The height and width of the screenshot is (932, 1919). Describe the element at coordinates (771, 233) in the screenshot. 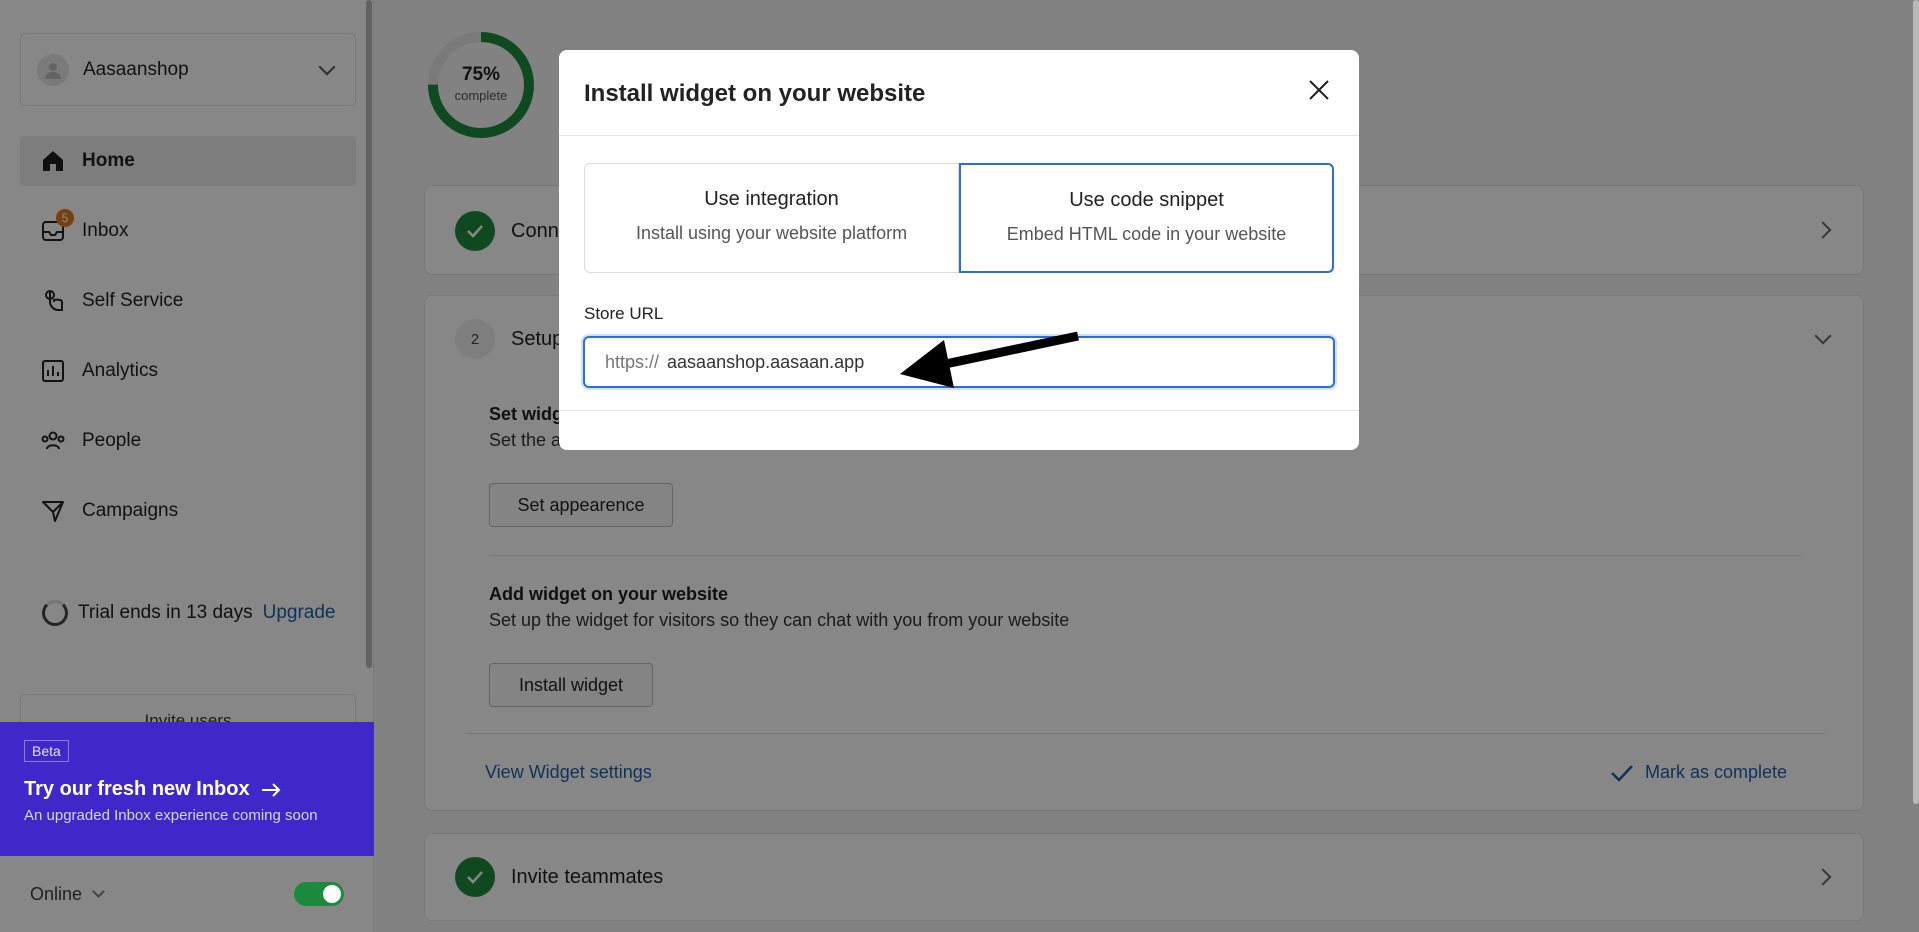

I see `option-subtitle: Install using your website platform` at that location.